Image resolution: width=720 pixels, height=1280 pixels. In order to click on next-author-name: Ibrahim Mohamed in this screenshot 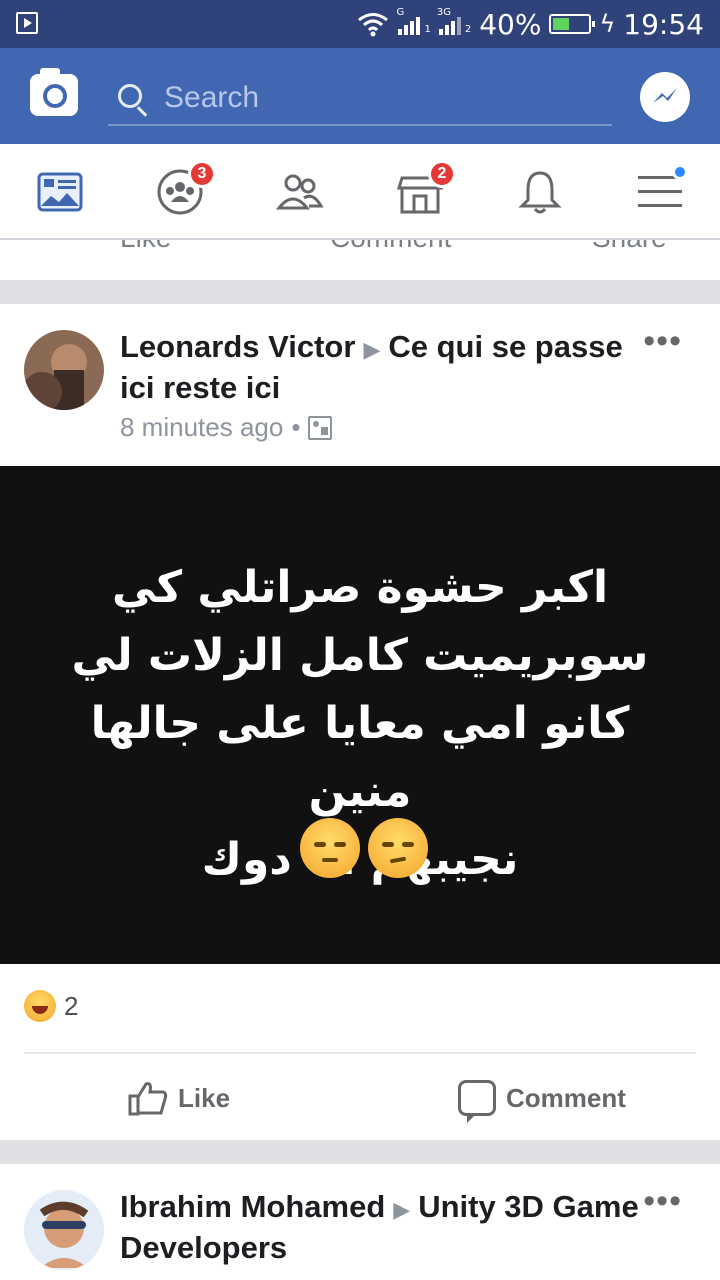, I will do `click(252, 1206)`.